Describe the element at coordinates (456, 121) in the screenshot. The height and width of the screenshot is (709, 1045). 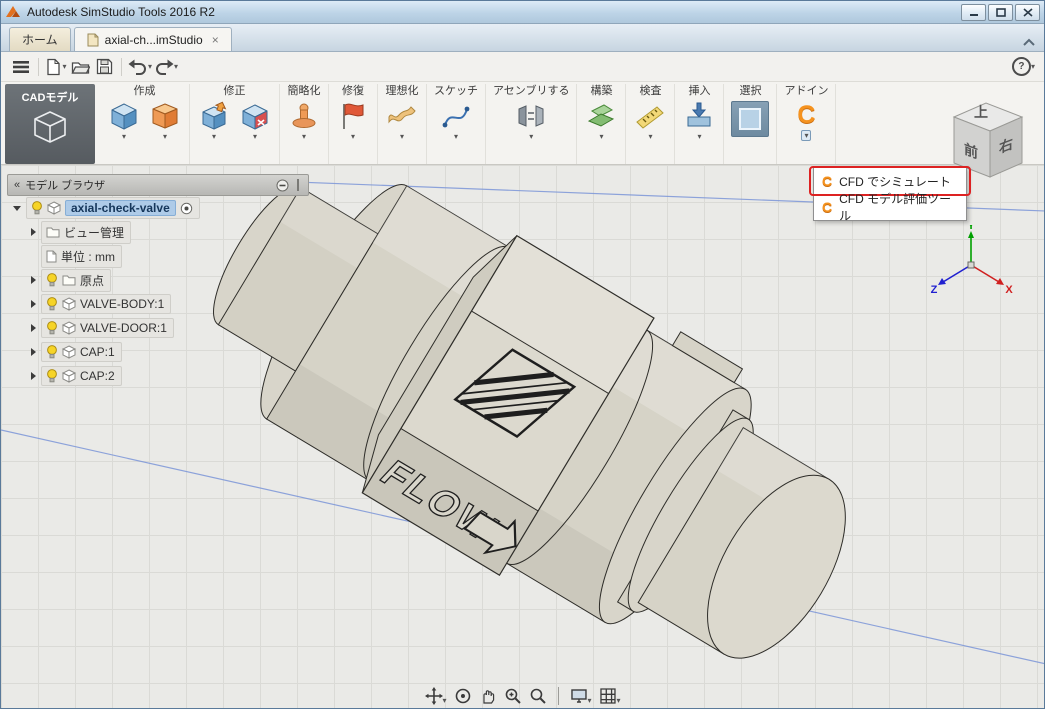
I see `sketch-button: ▾` at that location.